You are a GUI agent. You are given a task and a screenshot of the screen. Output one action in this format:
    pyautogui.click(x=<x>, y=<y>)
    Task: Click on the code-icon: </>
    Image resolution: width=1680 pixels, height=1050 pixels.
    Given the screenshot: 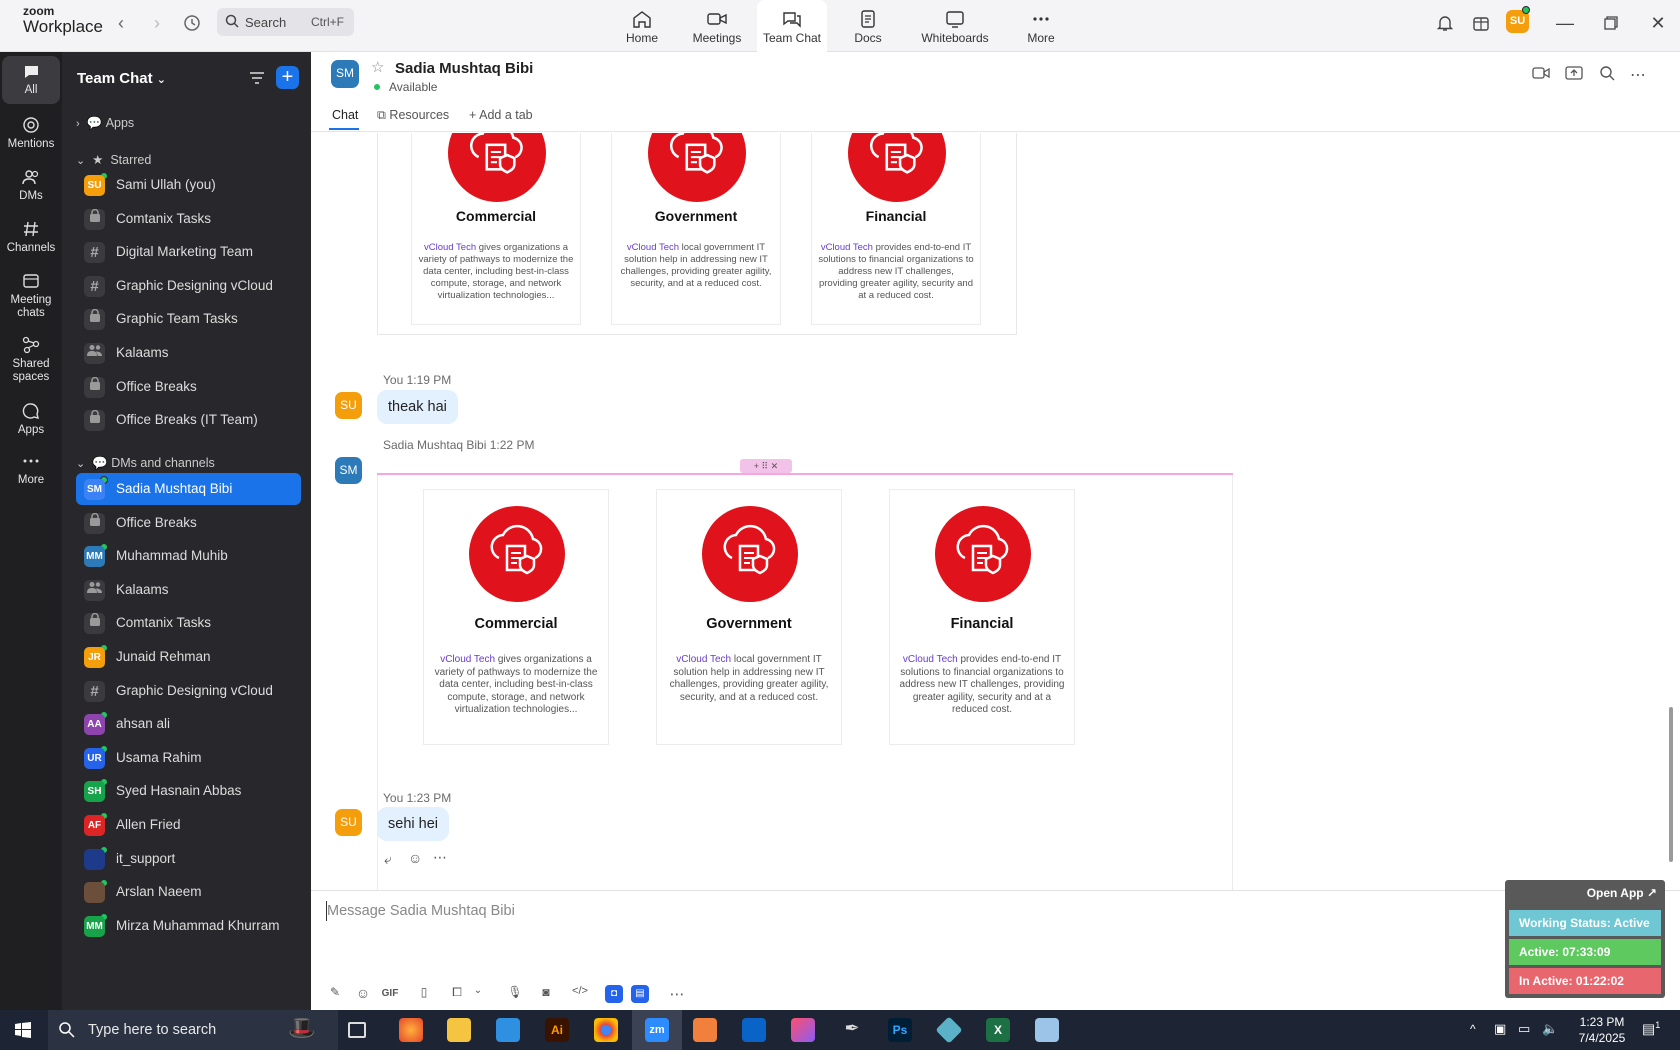 What is the action you would take?
    pyautogui.click(x=580, y=994)
    